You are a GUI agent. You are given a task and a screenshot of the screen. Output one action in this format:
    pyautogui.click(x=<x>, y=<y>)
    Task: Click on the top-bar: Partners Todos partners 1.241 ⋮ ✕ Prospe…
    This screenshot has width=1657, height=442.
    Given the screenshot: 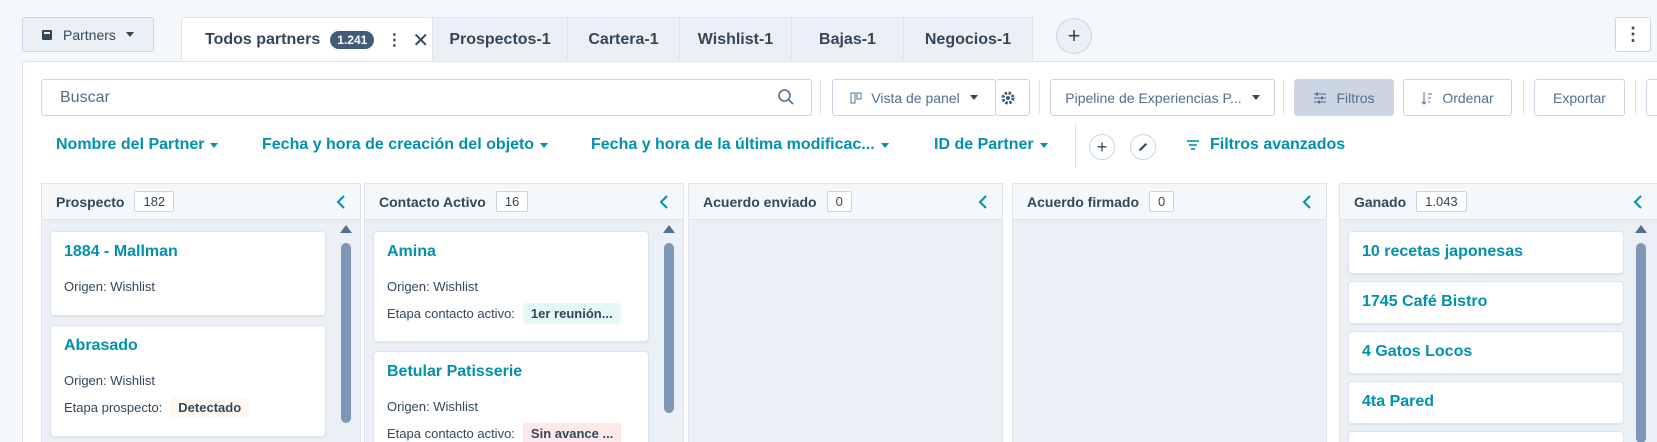 What is the action you would take?
    pyautogui.click(x=828, y=31)
    